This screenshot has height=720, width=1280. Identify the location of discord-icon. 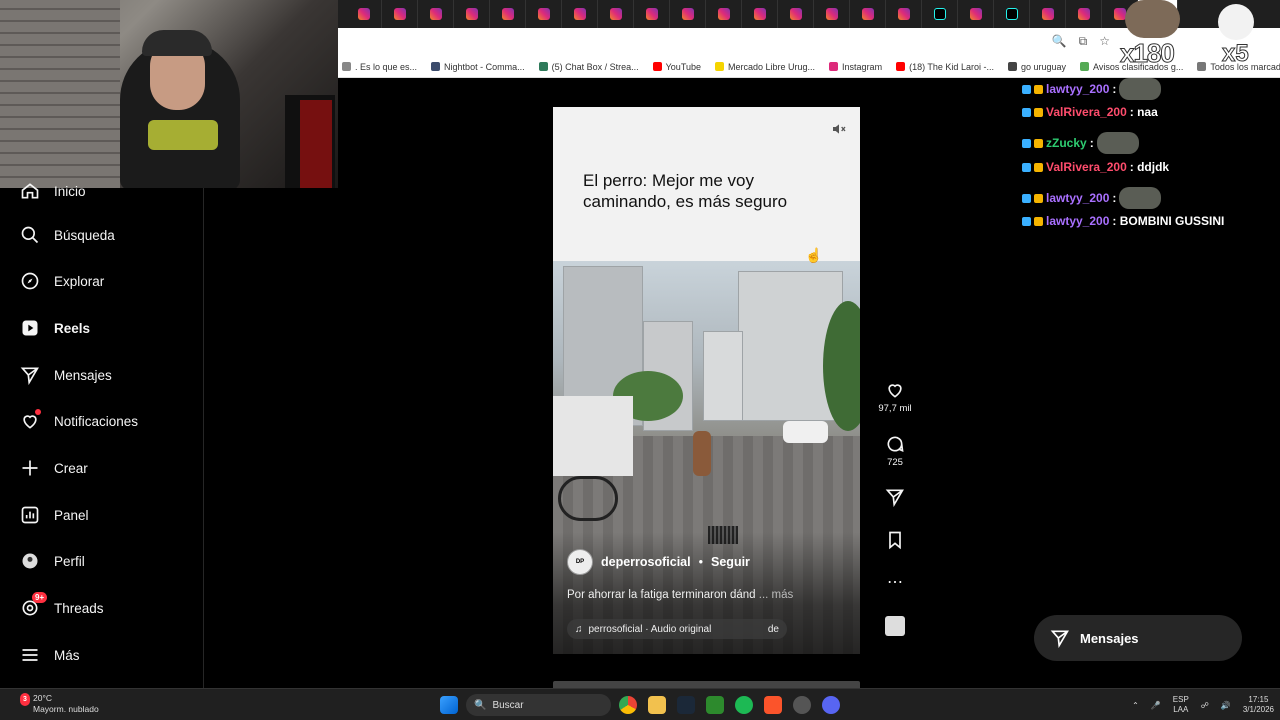
(831, 705).